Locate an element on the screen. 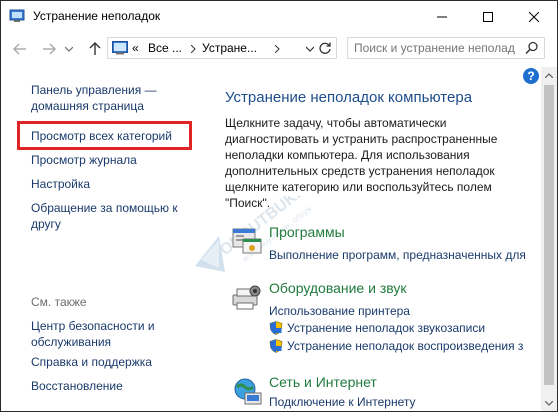 This screenshot has width=558, height=412. scroll-up-button is located at coordinates (549, 75).